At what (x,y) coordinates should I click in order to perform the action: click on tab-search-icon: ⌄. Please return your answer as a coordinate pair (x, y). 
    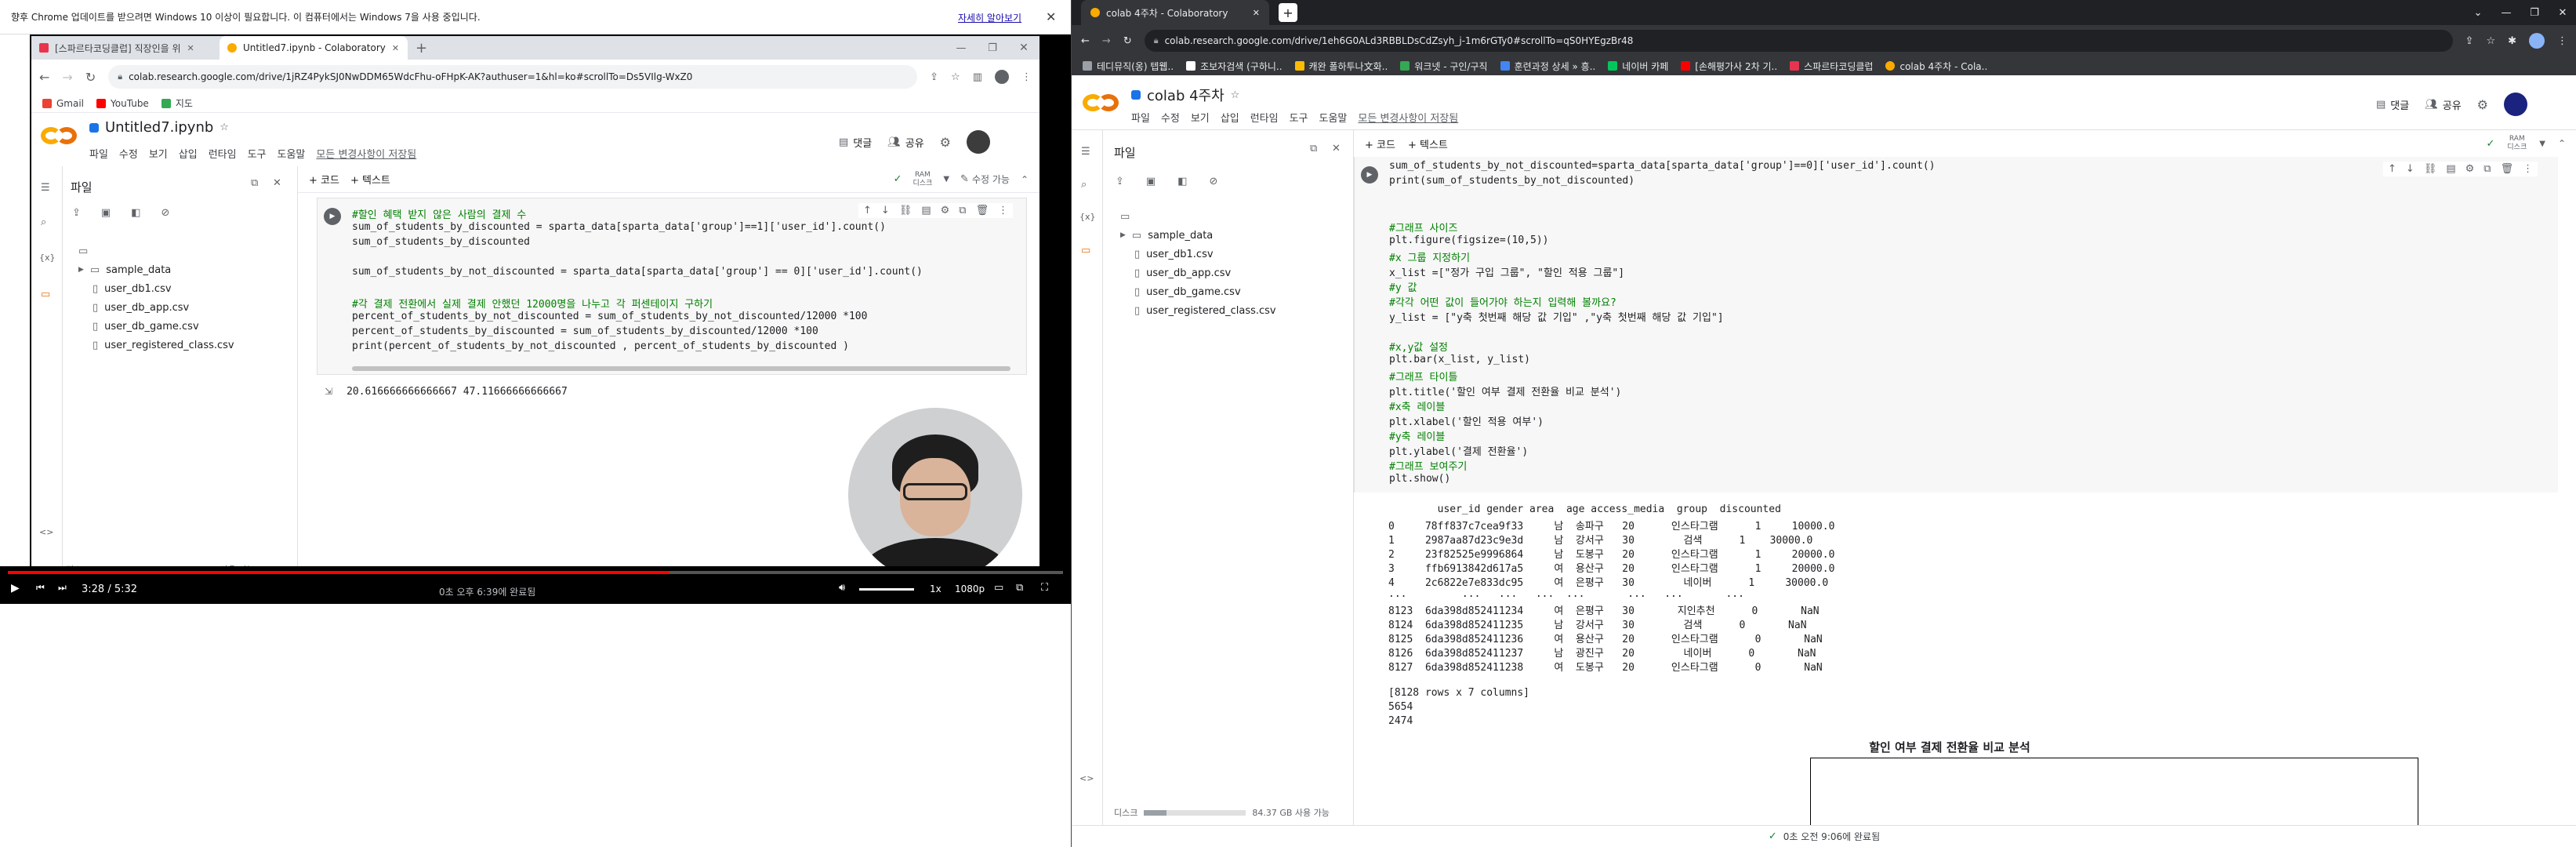
    Looking at the image, I should click on (2478, 13).